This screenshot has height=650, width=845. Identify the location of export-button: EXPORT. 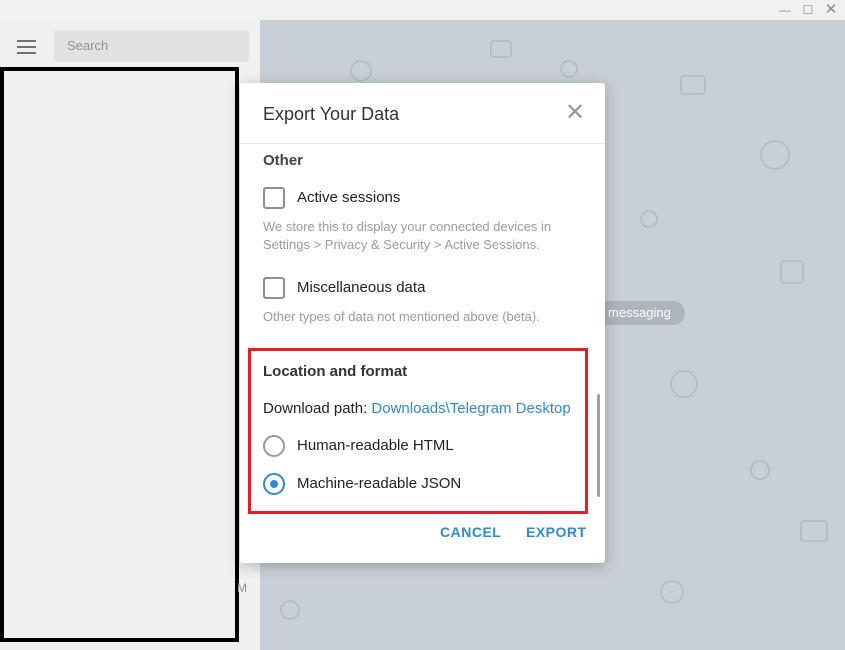
(556, 532).